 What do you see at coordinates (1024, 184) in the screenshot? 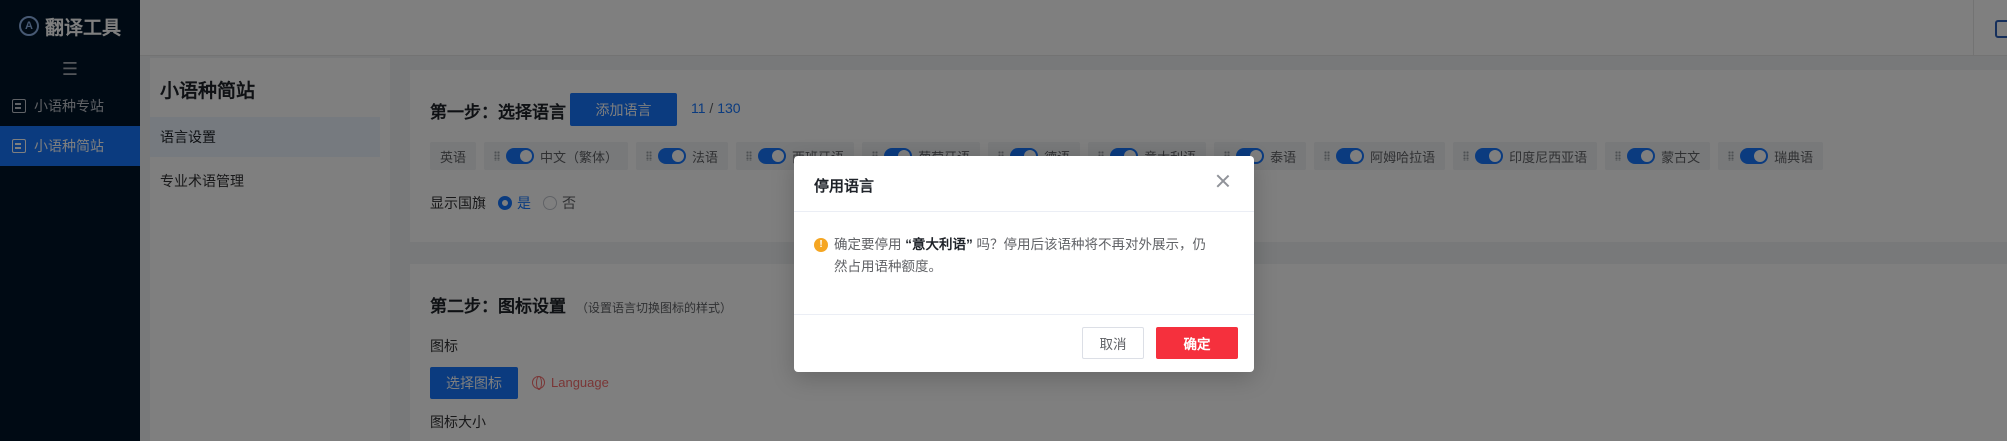
I see `dialog-header: 停用语言` at bounding box center [1024, 184].